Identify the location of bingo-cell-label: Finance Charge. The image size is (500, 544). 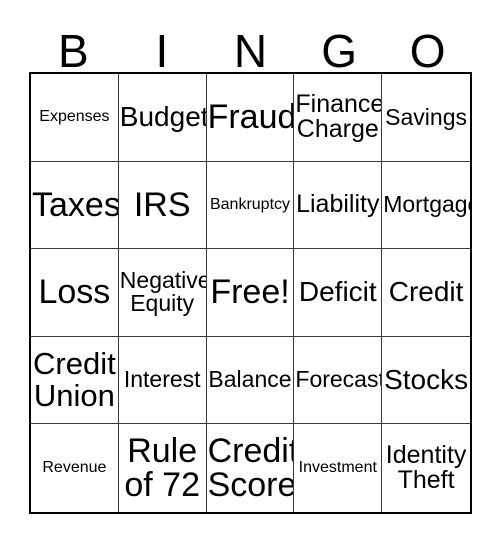
(339, 116).